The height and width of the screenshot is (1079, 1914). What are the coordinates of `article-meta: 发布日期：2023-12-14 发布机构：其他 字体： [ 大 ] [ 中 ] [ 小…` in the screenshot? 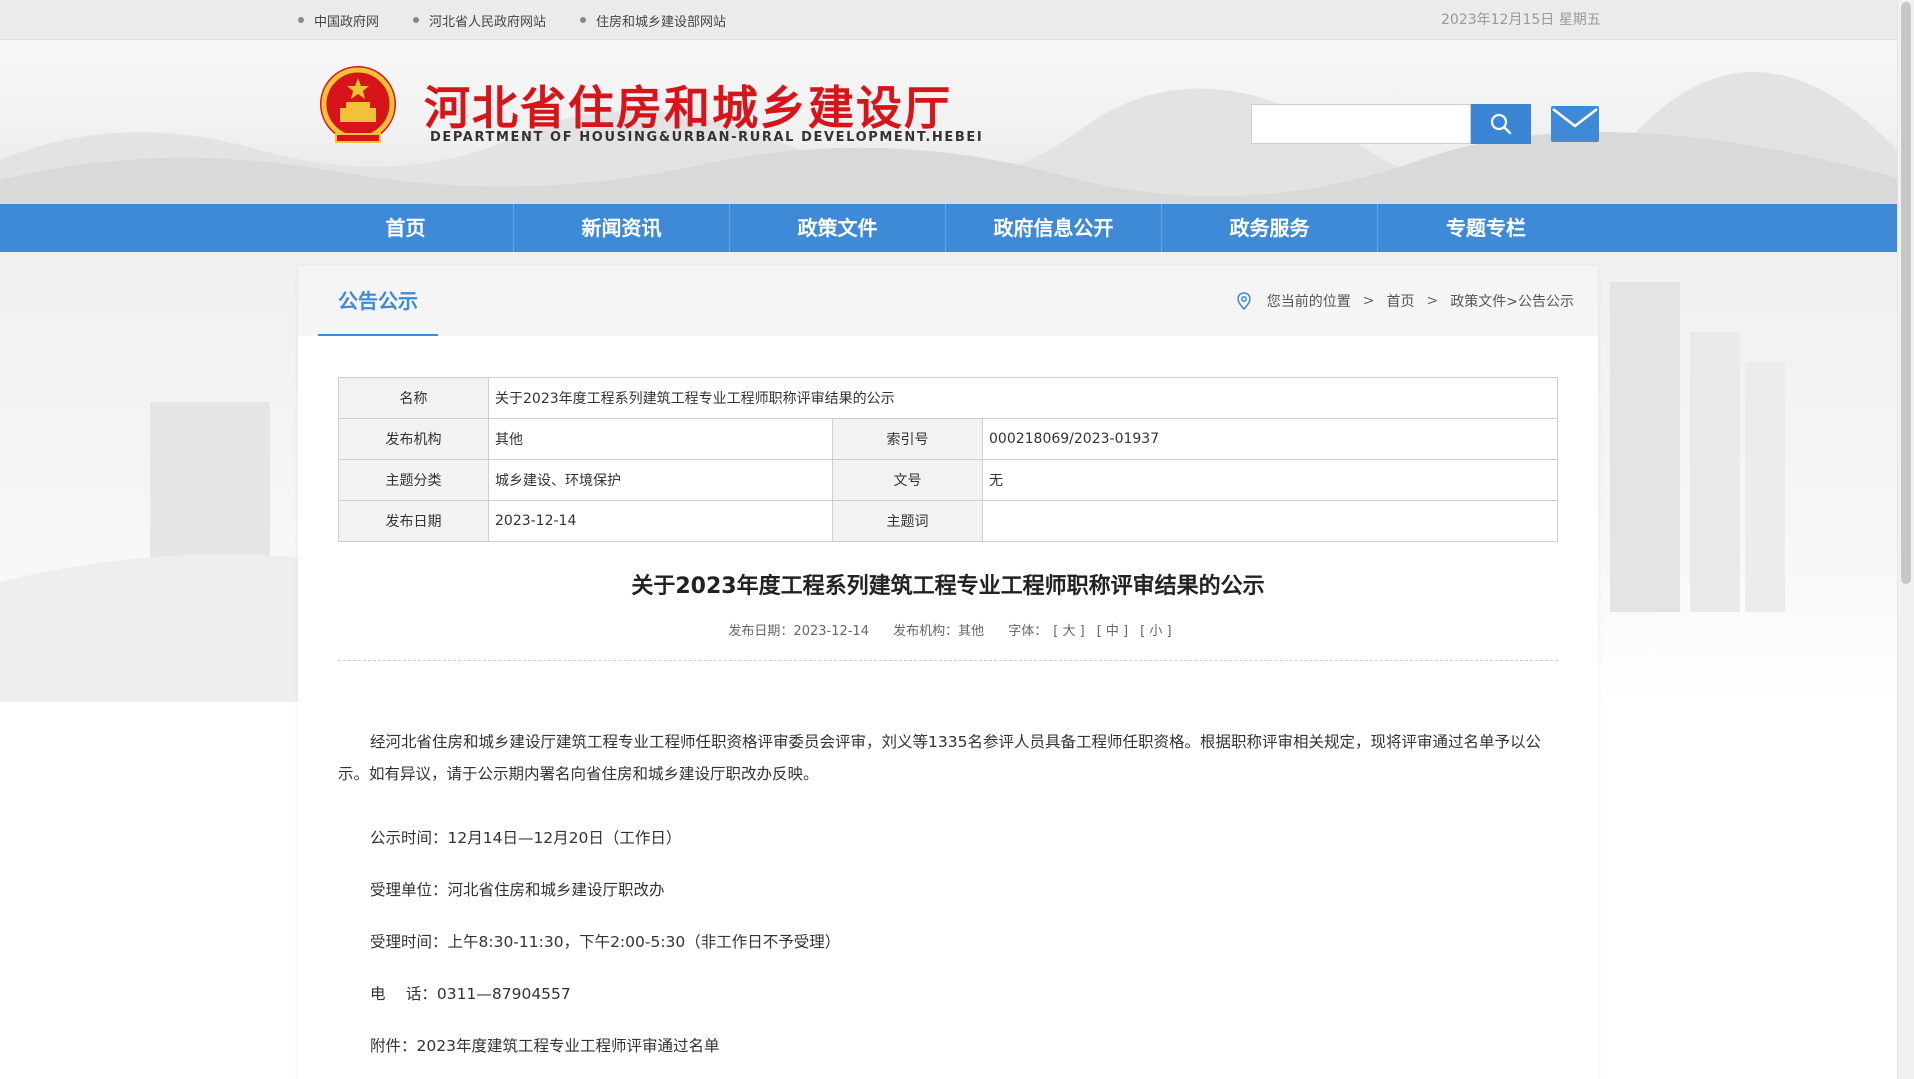 It's located at (948, 629).